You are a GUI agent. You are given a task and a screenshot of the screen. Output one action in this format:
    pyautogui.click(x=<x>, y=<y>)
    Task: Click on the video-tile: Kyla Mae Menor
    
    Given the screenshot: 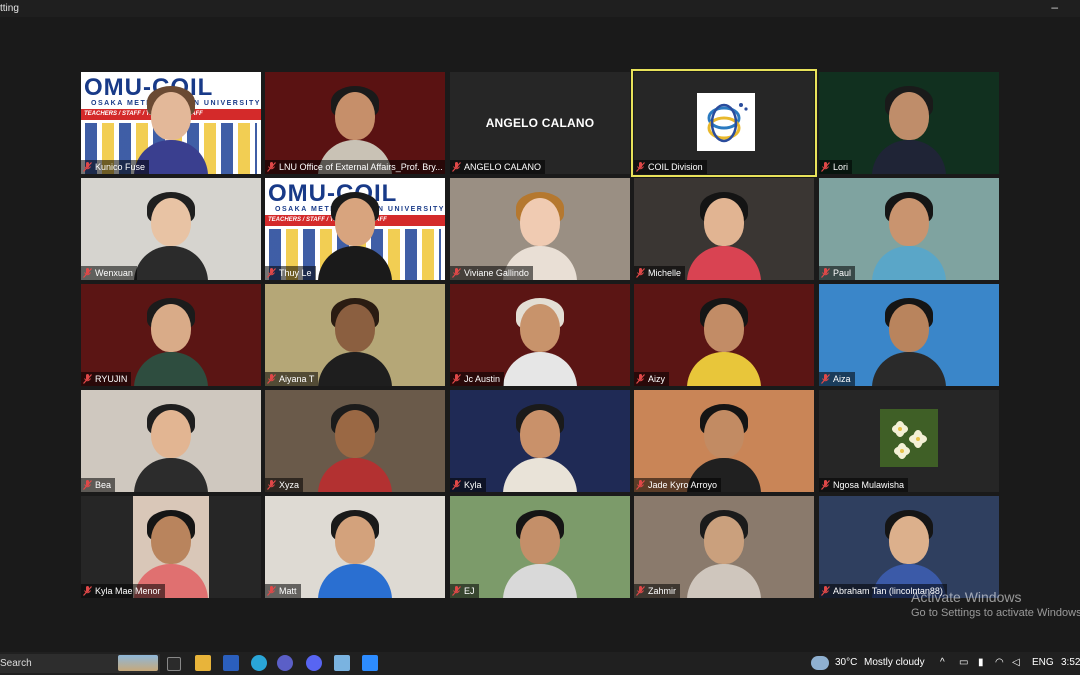 What is the action you would take?
    pyautogui.click(x=171, y=547)
    